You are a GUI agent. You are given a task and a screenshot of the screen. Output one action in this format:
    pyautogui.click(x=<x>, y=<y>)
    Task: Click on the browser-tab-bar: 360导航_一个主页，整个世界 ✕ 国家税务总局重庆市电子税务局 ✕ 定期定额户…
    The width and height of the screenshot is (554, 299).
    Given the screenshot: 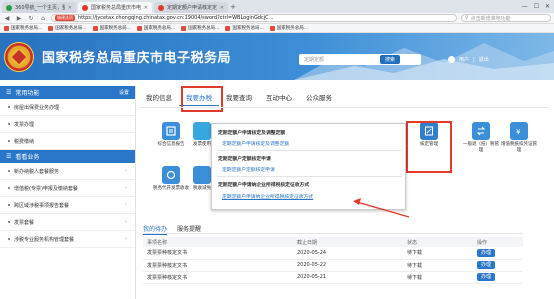 What is the action you would take?
    pyautogui.click(x=277, y=6)
    